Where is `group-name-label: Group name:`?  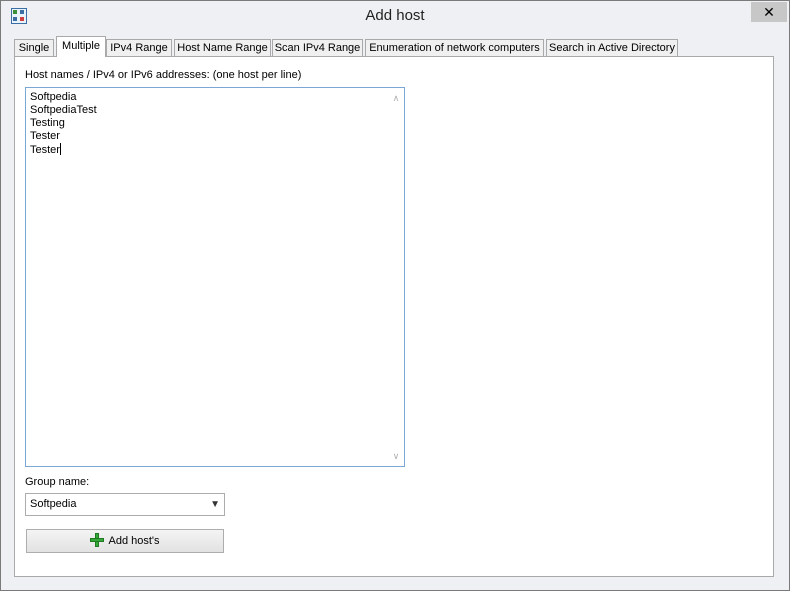
group-name-label: Group name: is located at coordinates (57, 482).